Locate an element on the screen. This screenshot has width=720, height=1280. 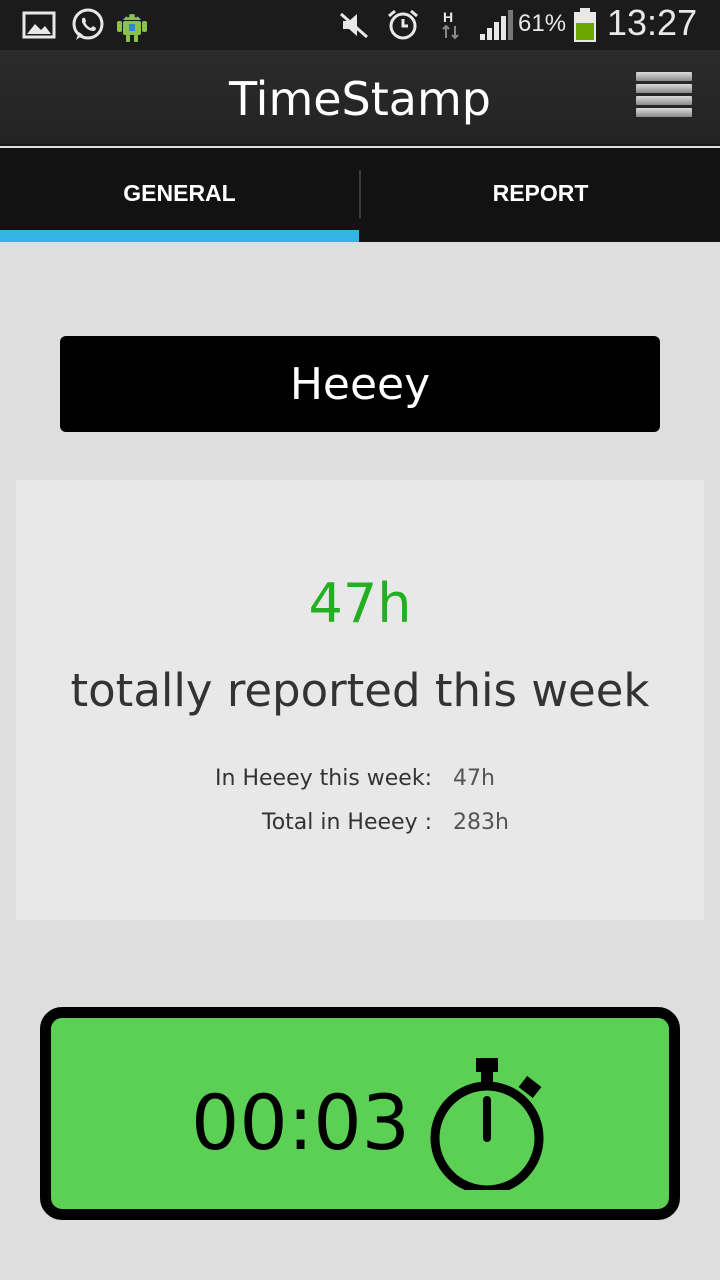
hspa-icon: H is located at coordinates (451, 25).